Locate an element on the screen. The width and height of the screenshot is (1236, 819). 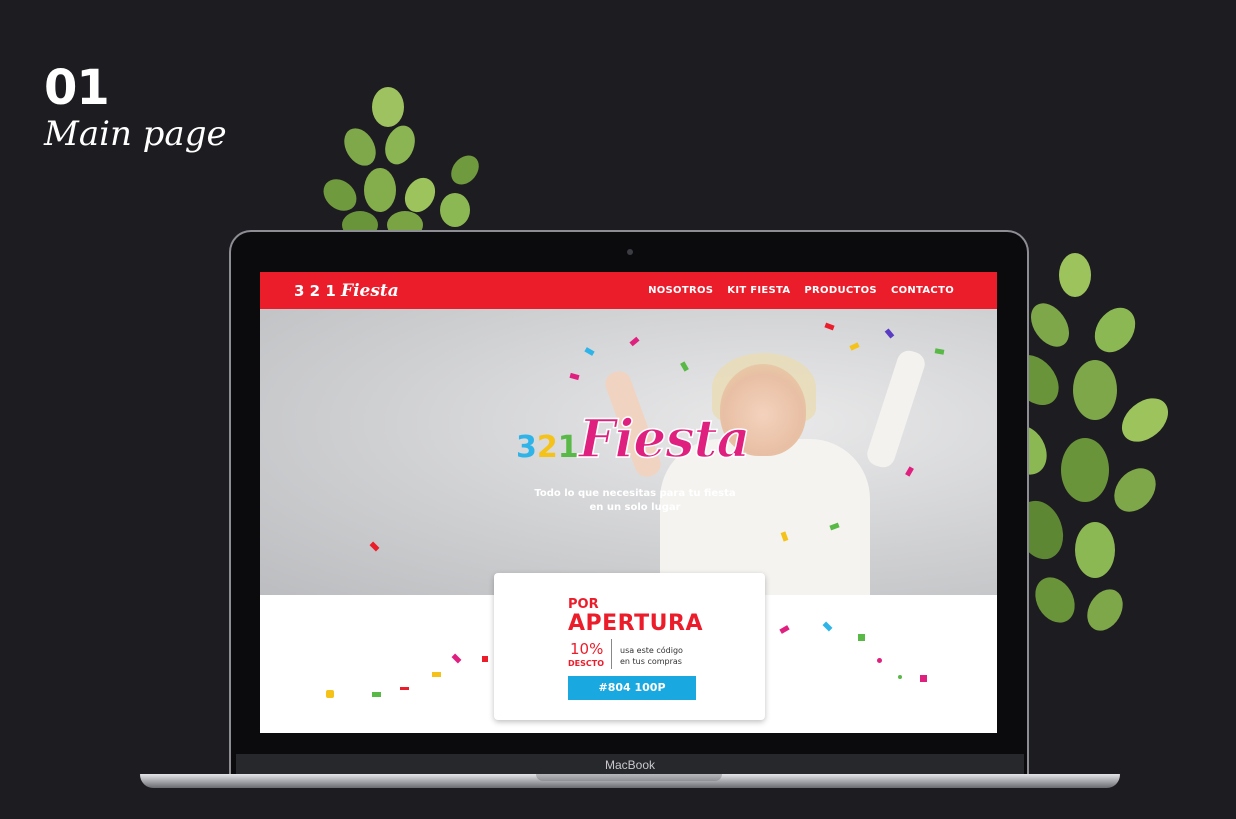
hero-logo-digit-1: 1 is located at coordinates (568, 447).